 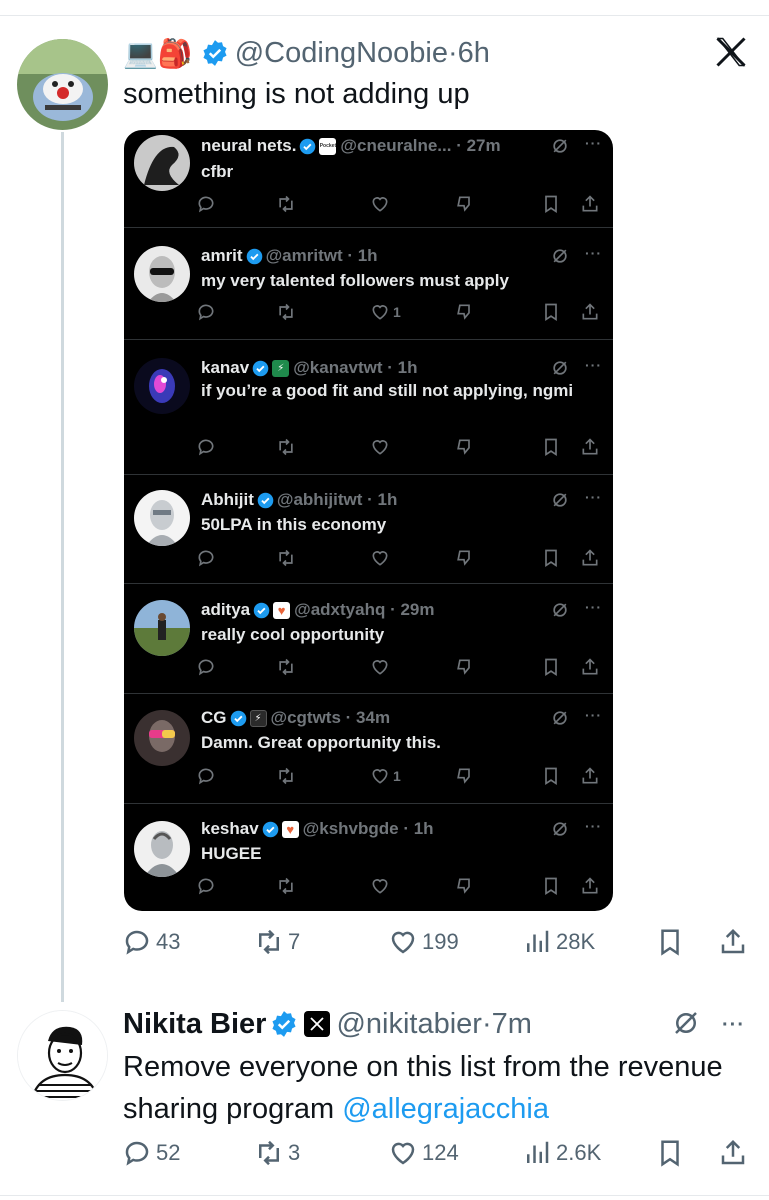 What do you see at coordinates (440, 1152) in the screenshot?
I see `like-count: 124` at bounding box center [440, 1152].